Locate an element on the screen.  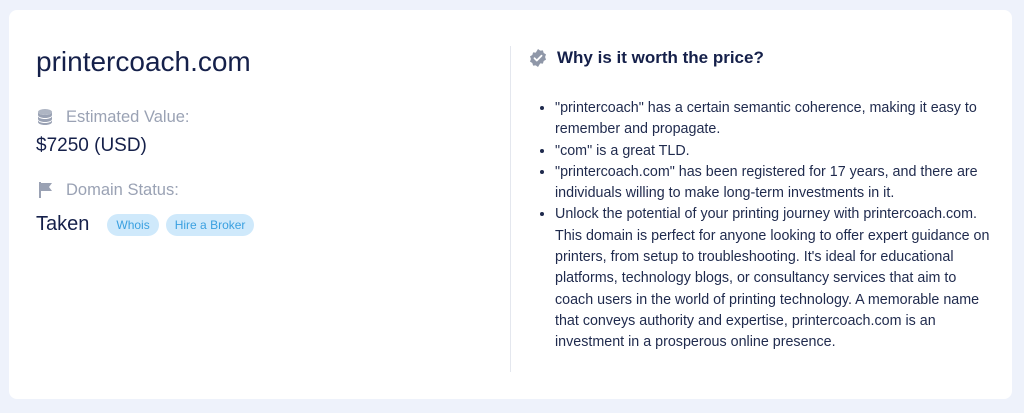
domain-status-label-row: Domain Status: is located at coordinates (256, 190).